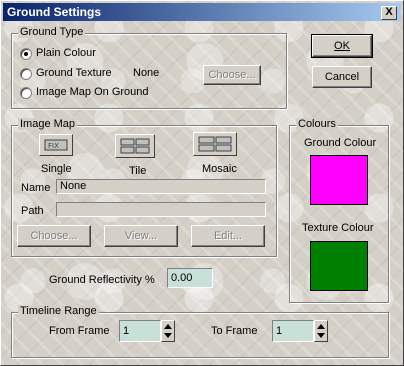 Image resolution: width=404 pixels, height=366 pixels. What do you see at coordinates (36, 188) in the screenshot?
I see `name-label: Name` at bounding box center [36, 188].